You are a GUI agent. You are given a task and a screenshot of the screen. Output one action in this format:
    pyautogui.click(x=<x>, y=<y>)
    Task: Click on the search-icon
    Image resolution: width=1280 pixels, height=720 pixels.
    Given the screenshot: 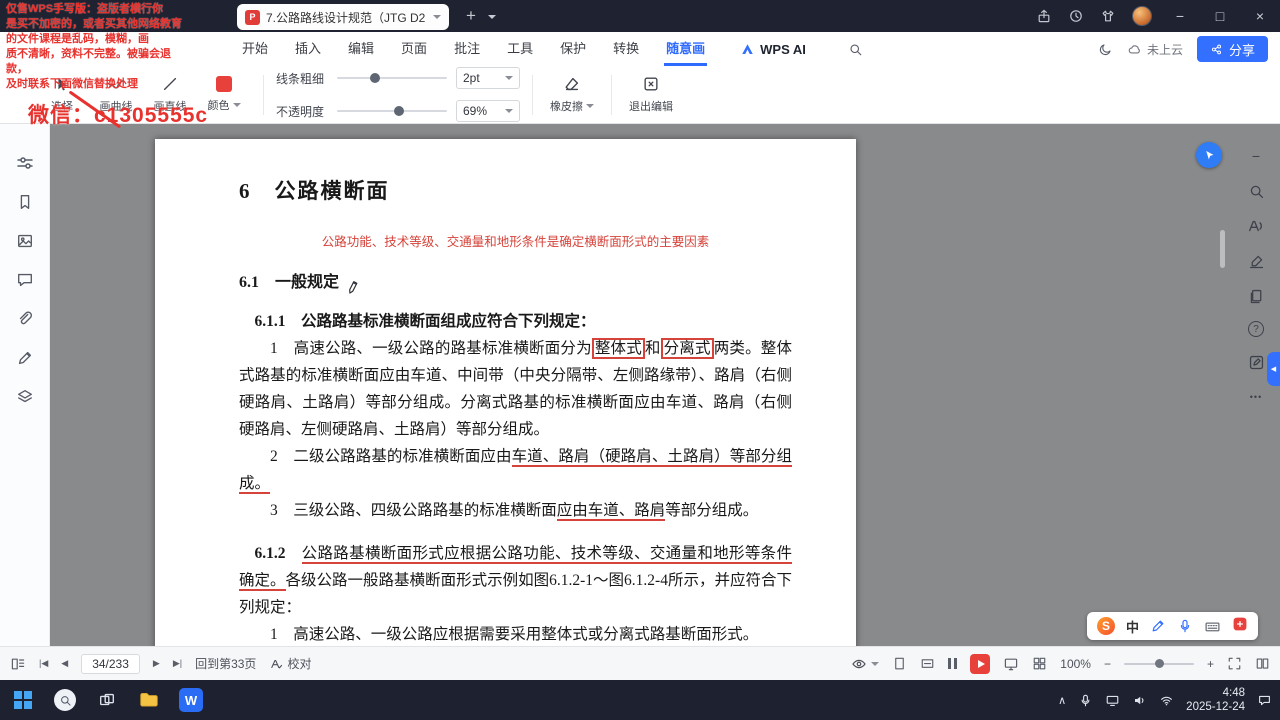 What is the action you would take?
    pyautogui.click(x=855, y=49)
    